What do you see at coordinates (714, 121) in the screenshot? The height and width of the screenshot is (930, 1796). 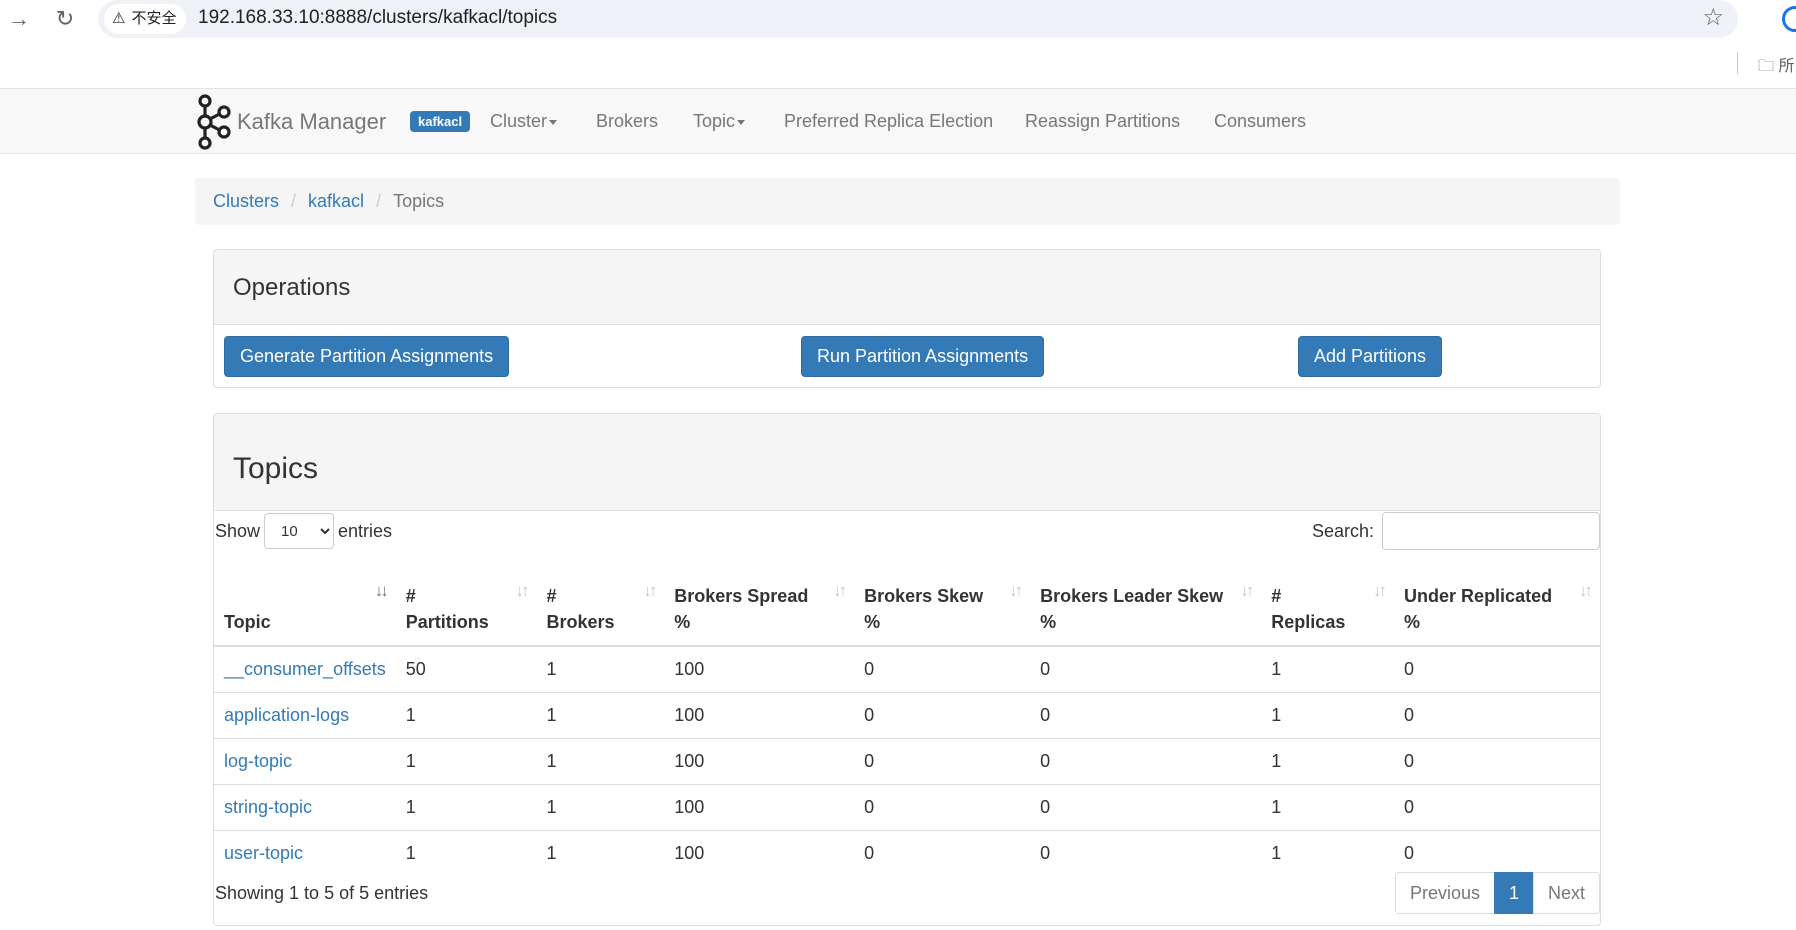 I see `nav-topic-label: Topic` at bounding box center [714, 121].